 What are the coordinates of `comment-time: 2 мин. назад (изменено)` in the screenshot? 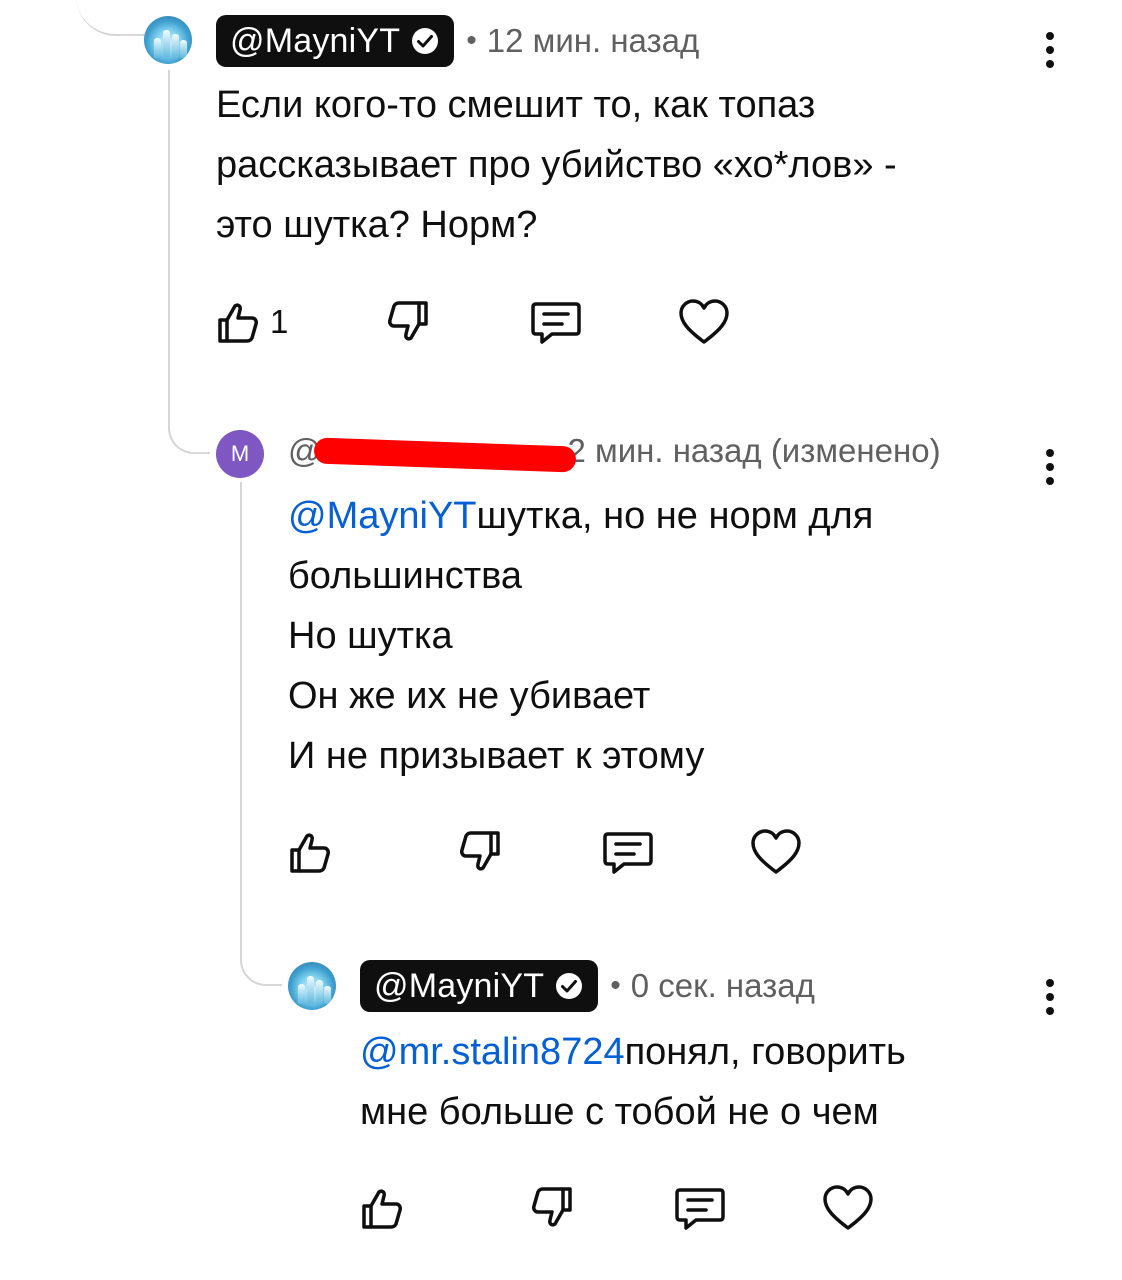 It's located at (754, 450).